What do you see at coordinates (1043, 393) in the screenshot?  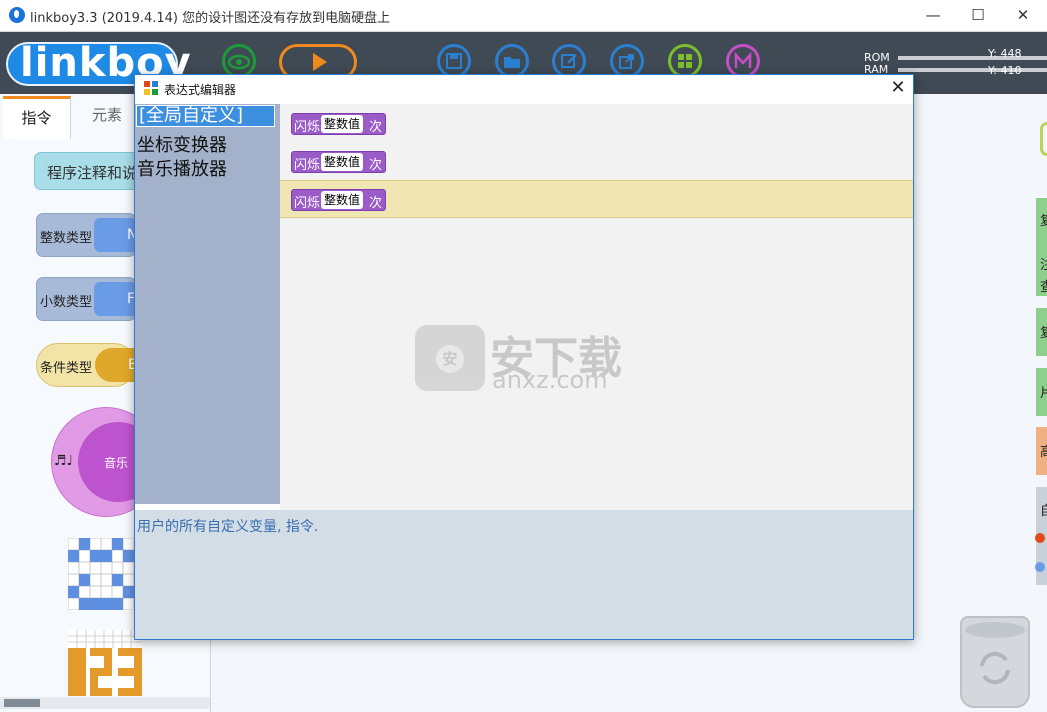 I see `right-block-label: 片` at bounding box center [1043, 393].